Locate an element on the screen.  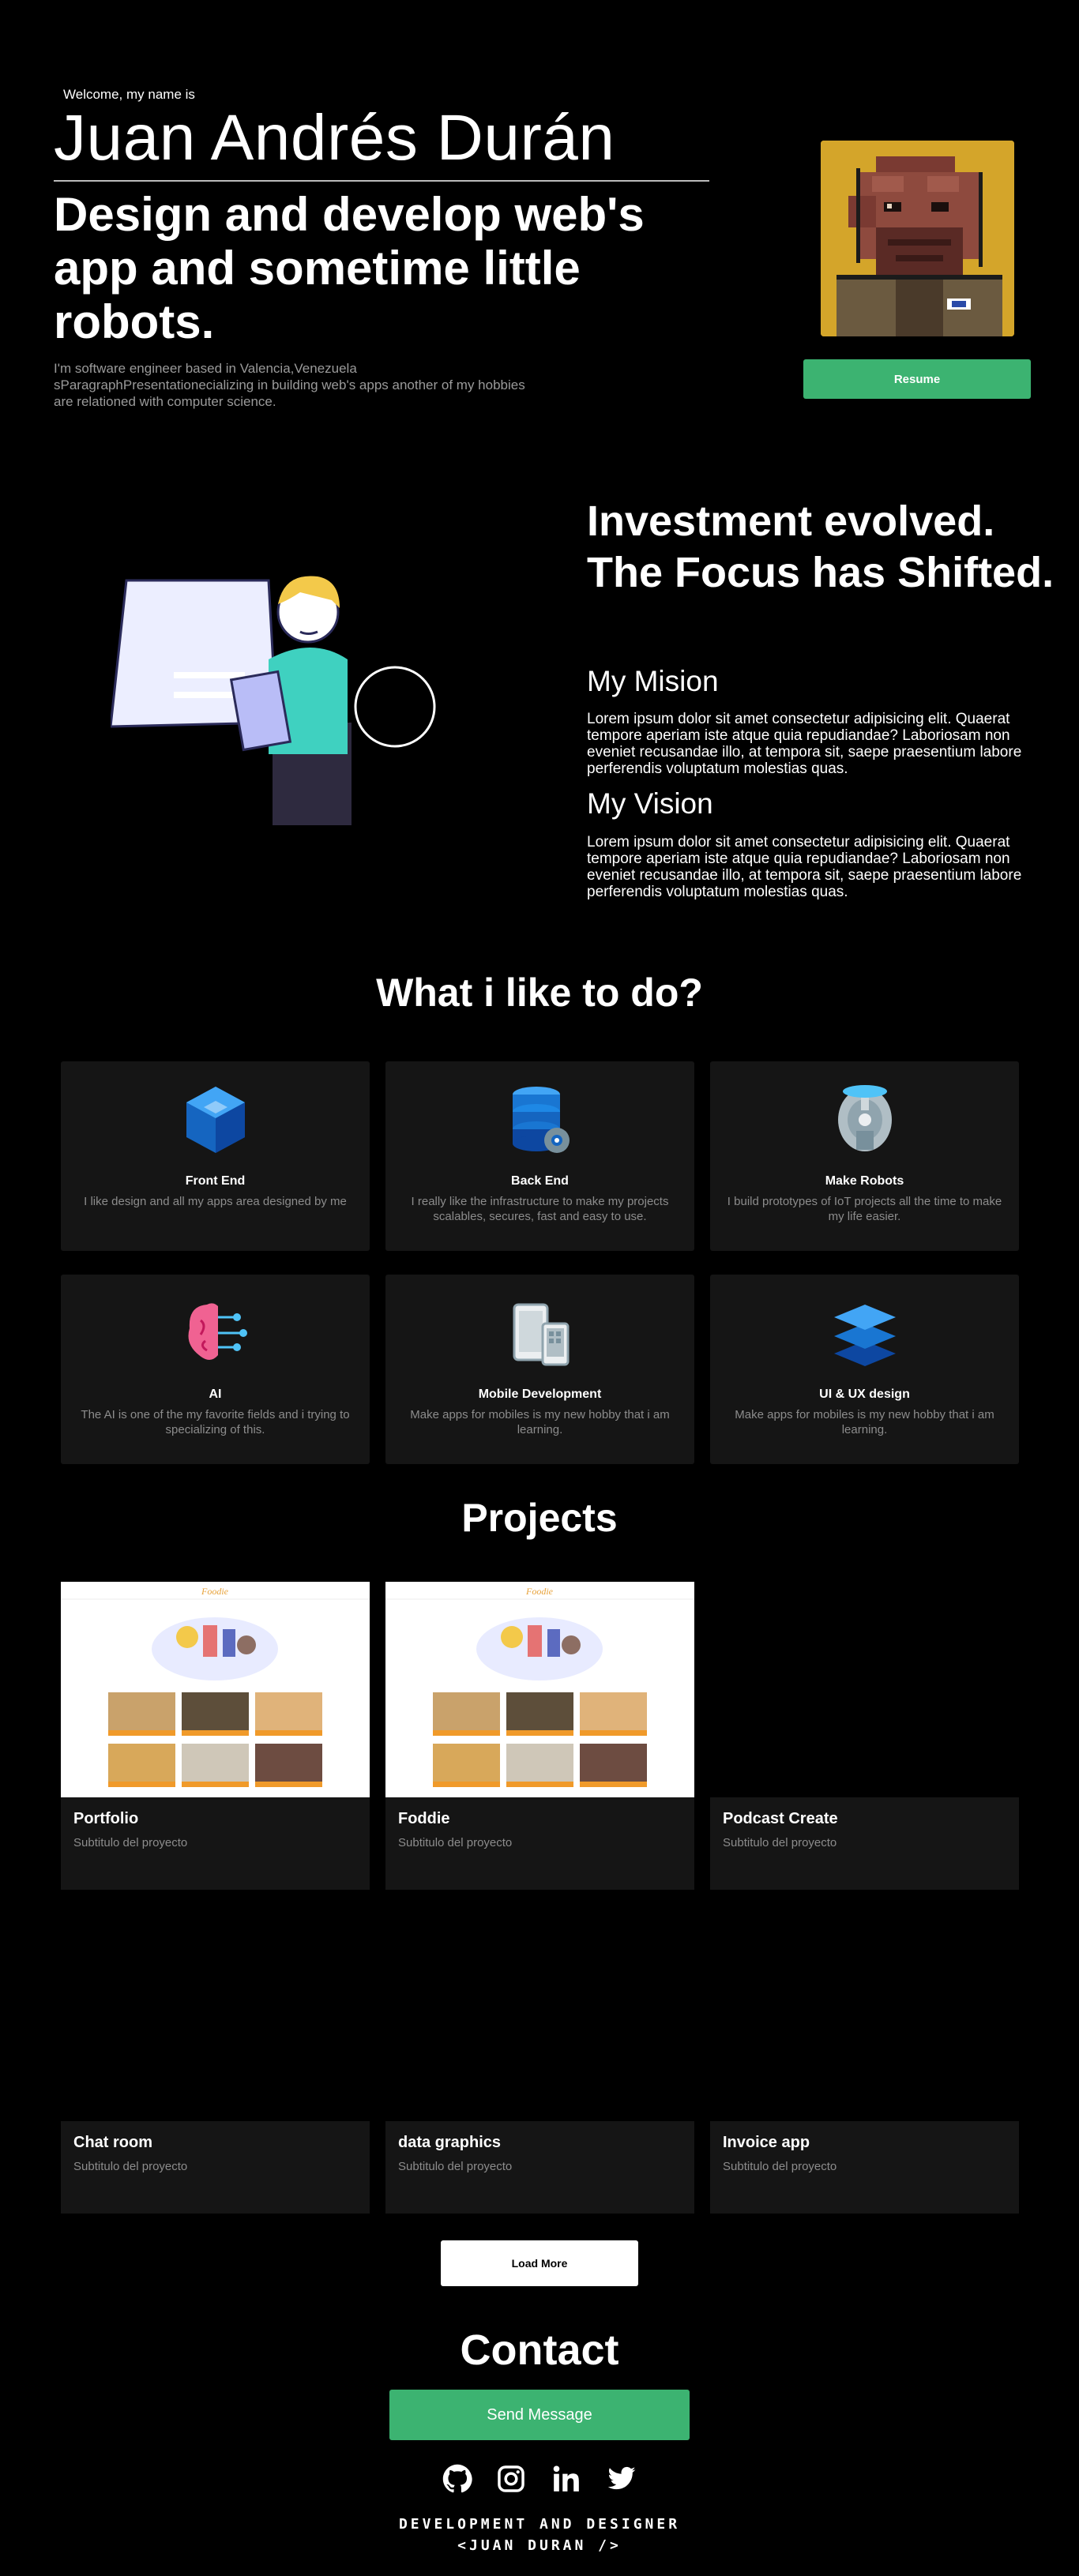
linkedin-icon is located at coordinates (566, 2479).